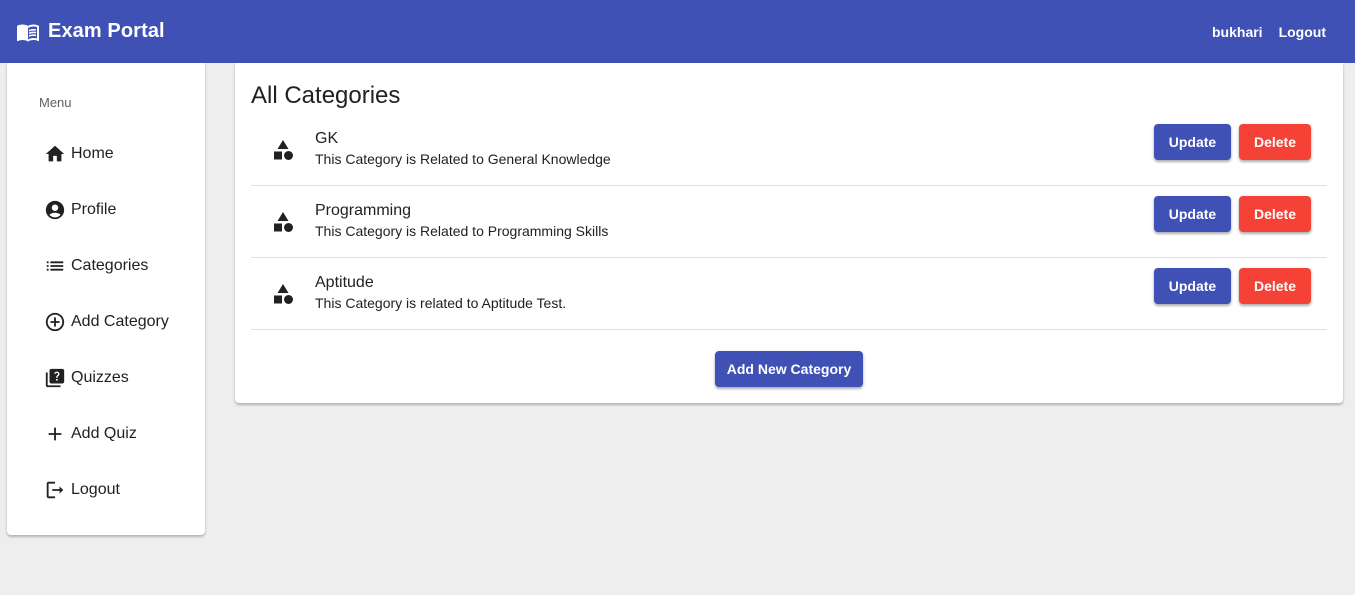  What do you see at coordinates (110, 265) in the screenshot?
I see `sidebar-item-label: Categories` at bounding box center [110, 265].